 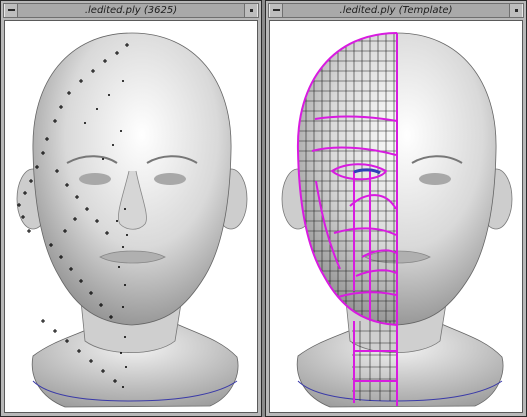 I want to click on title-bar: .ledited.ply (3625), so click(x=131, y=10).